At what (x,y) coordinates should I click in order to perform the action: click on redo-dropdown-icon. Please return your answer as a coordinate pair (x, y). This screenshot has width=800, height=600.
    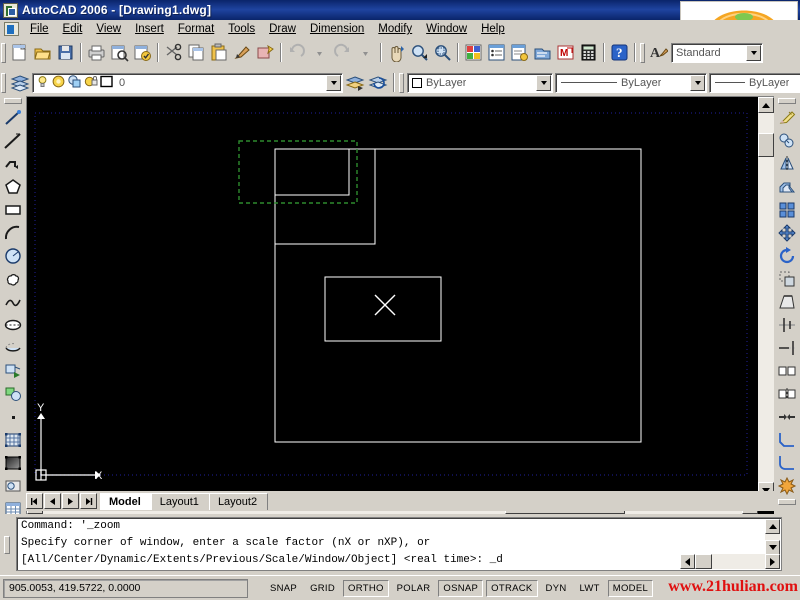
    Looking at the image, I should click on (365, 53).